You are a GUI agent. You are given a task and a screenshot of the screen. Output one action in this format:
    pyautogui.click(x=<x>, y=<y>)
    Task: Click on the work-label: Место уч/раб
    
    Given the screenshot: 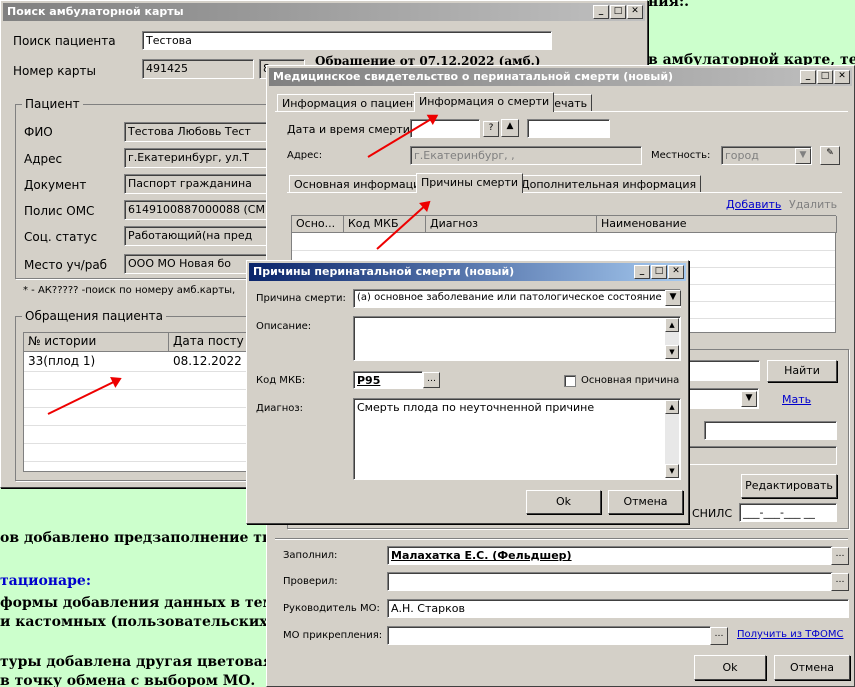 What is the action you would take?
    pyautogui.click(x=66, y=265)
    